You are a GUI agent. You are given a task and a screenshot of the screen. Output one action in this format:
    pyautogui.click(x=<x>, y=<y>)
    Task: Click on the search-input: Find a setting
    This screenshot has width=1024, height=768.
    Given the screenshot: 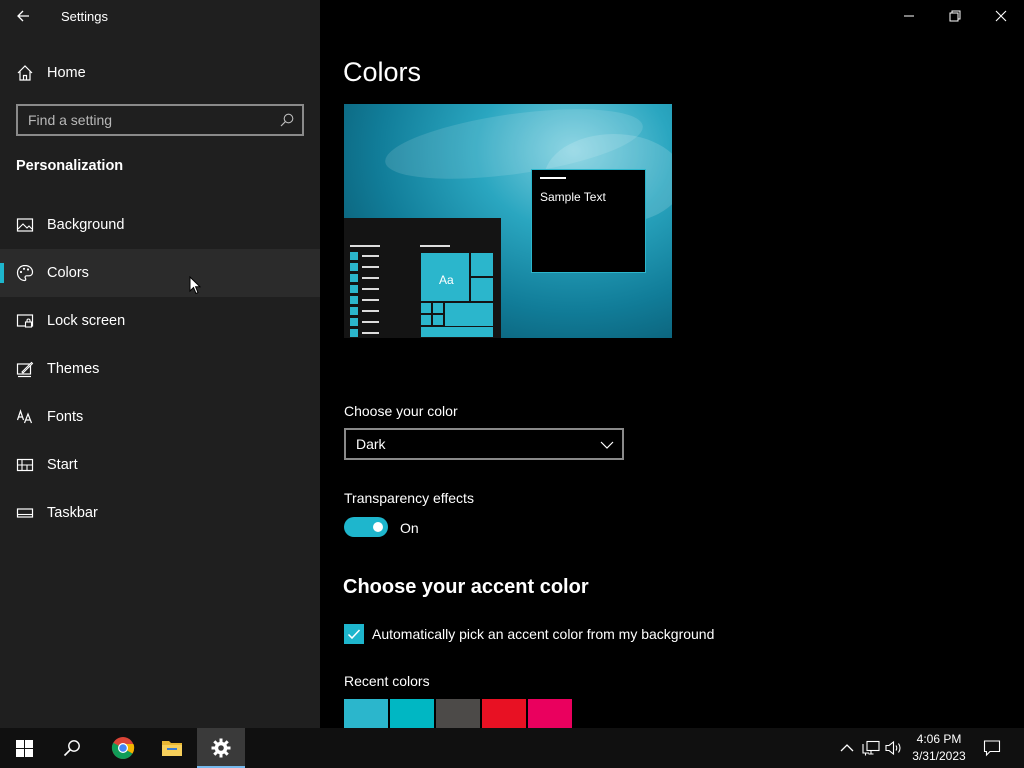 What is the action you would take?
    pyautogui.click(x=160, y=120)
    